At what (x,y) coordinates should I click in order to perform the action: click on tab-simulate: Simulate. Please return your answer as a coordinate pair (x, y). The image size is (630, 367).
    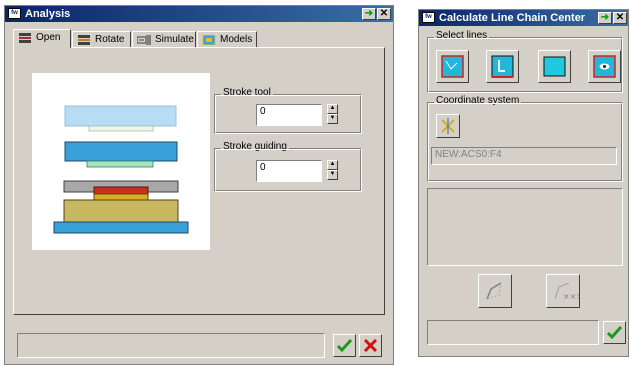
    Looking at the image, I should click on (164, 39).